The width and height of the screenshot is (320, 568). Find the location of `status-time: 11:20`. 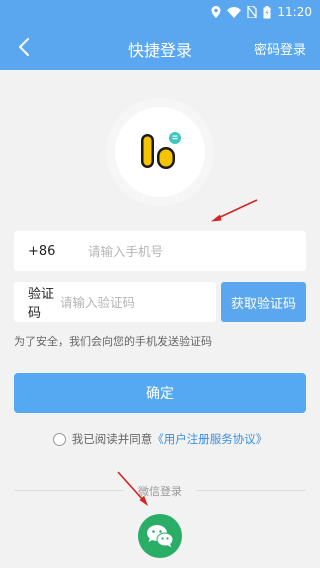

status-time: 11:20 is located at coordinates (294, 12).